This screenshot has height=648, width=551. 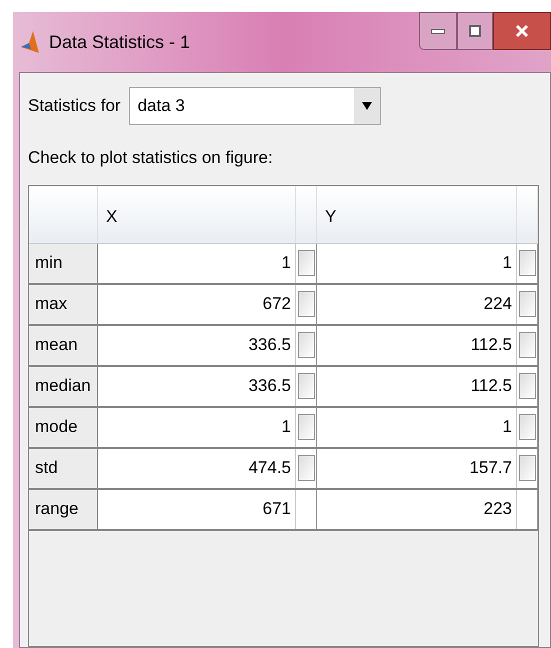 I want to click on statistics-for-label: Statistics for, so click(x=74, y=106).